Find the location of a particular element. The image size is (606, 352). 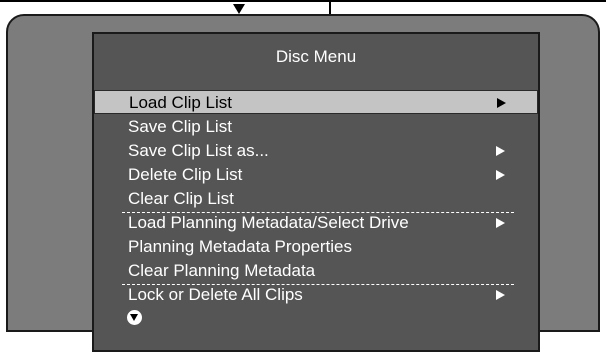

menu-item-clear-clip-list: Clear Clip List is located at coordinates (316, 199).